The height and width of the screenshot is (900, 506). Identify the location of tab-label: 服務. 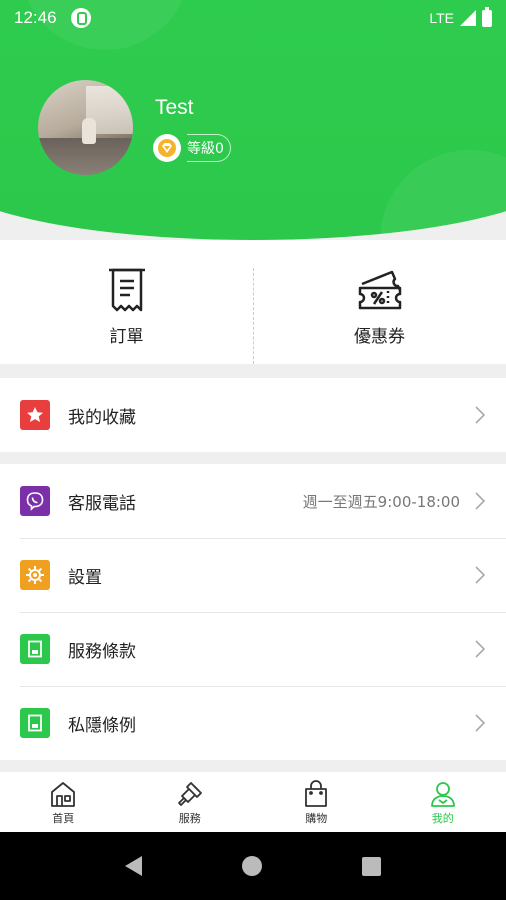
(189, 818).